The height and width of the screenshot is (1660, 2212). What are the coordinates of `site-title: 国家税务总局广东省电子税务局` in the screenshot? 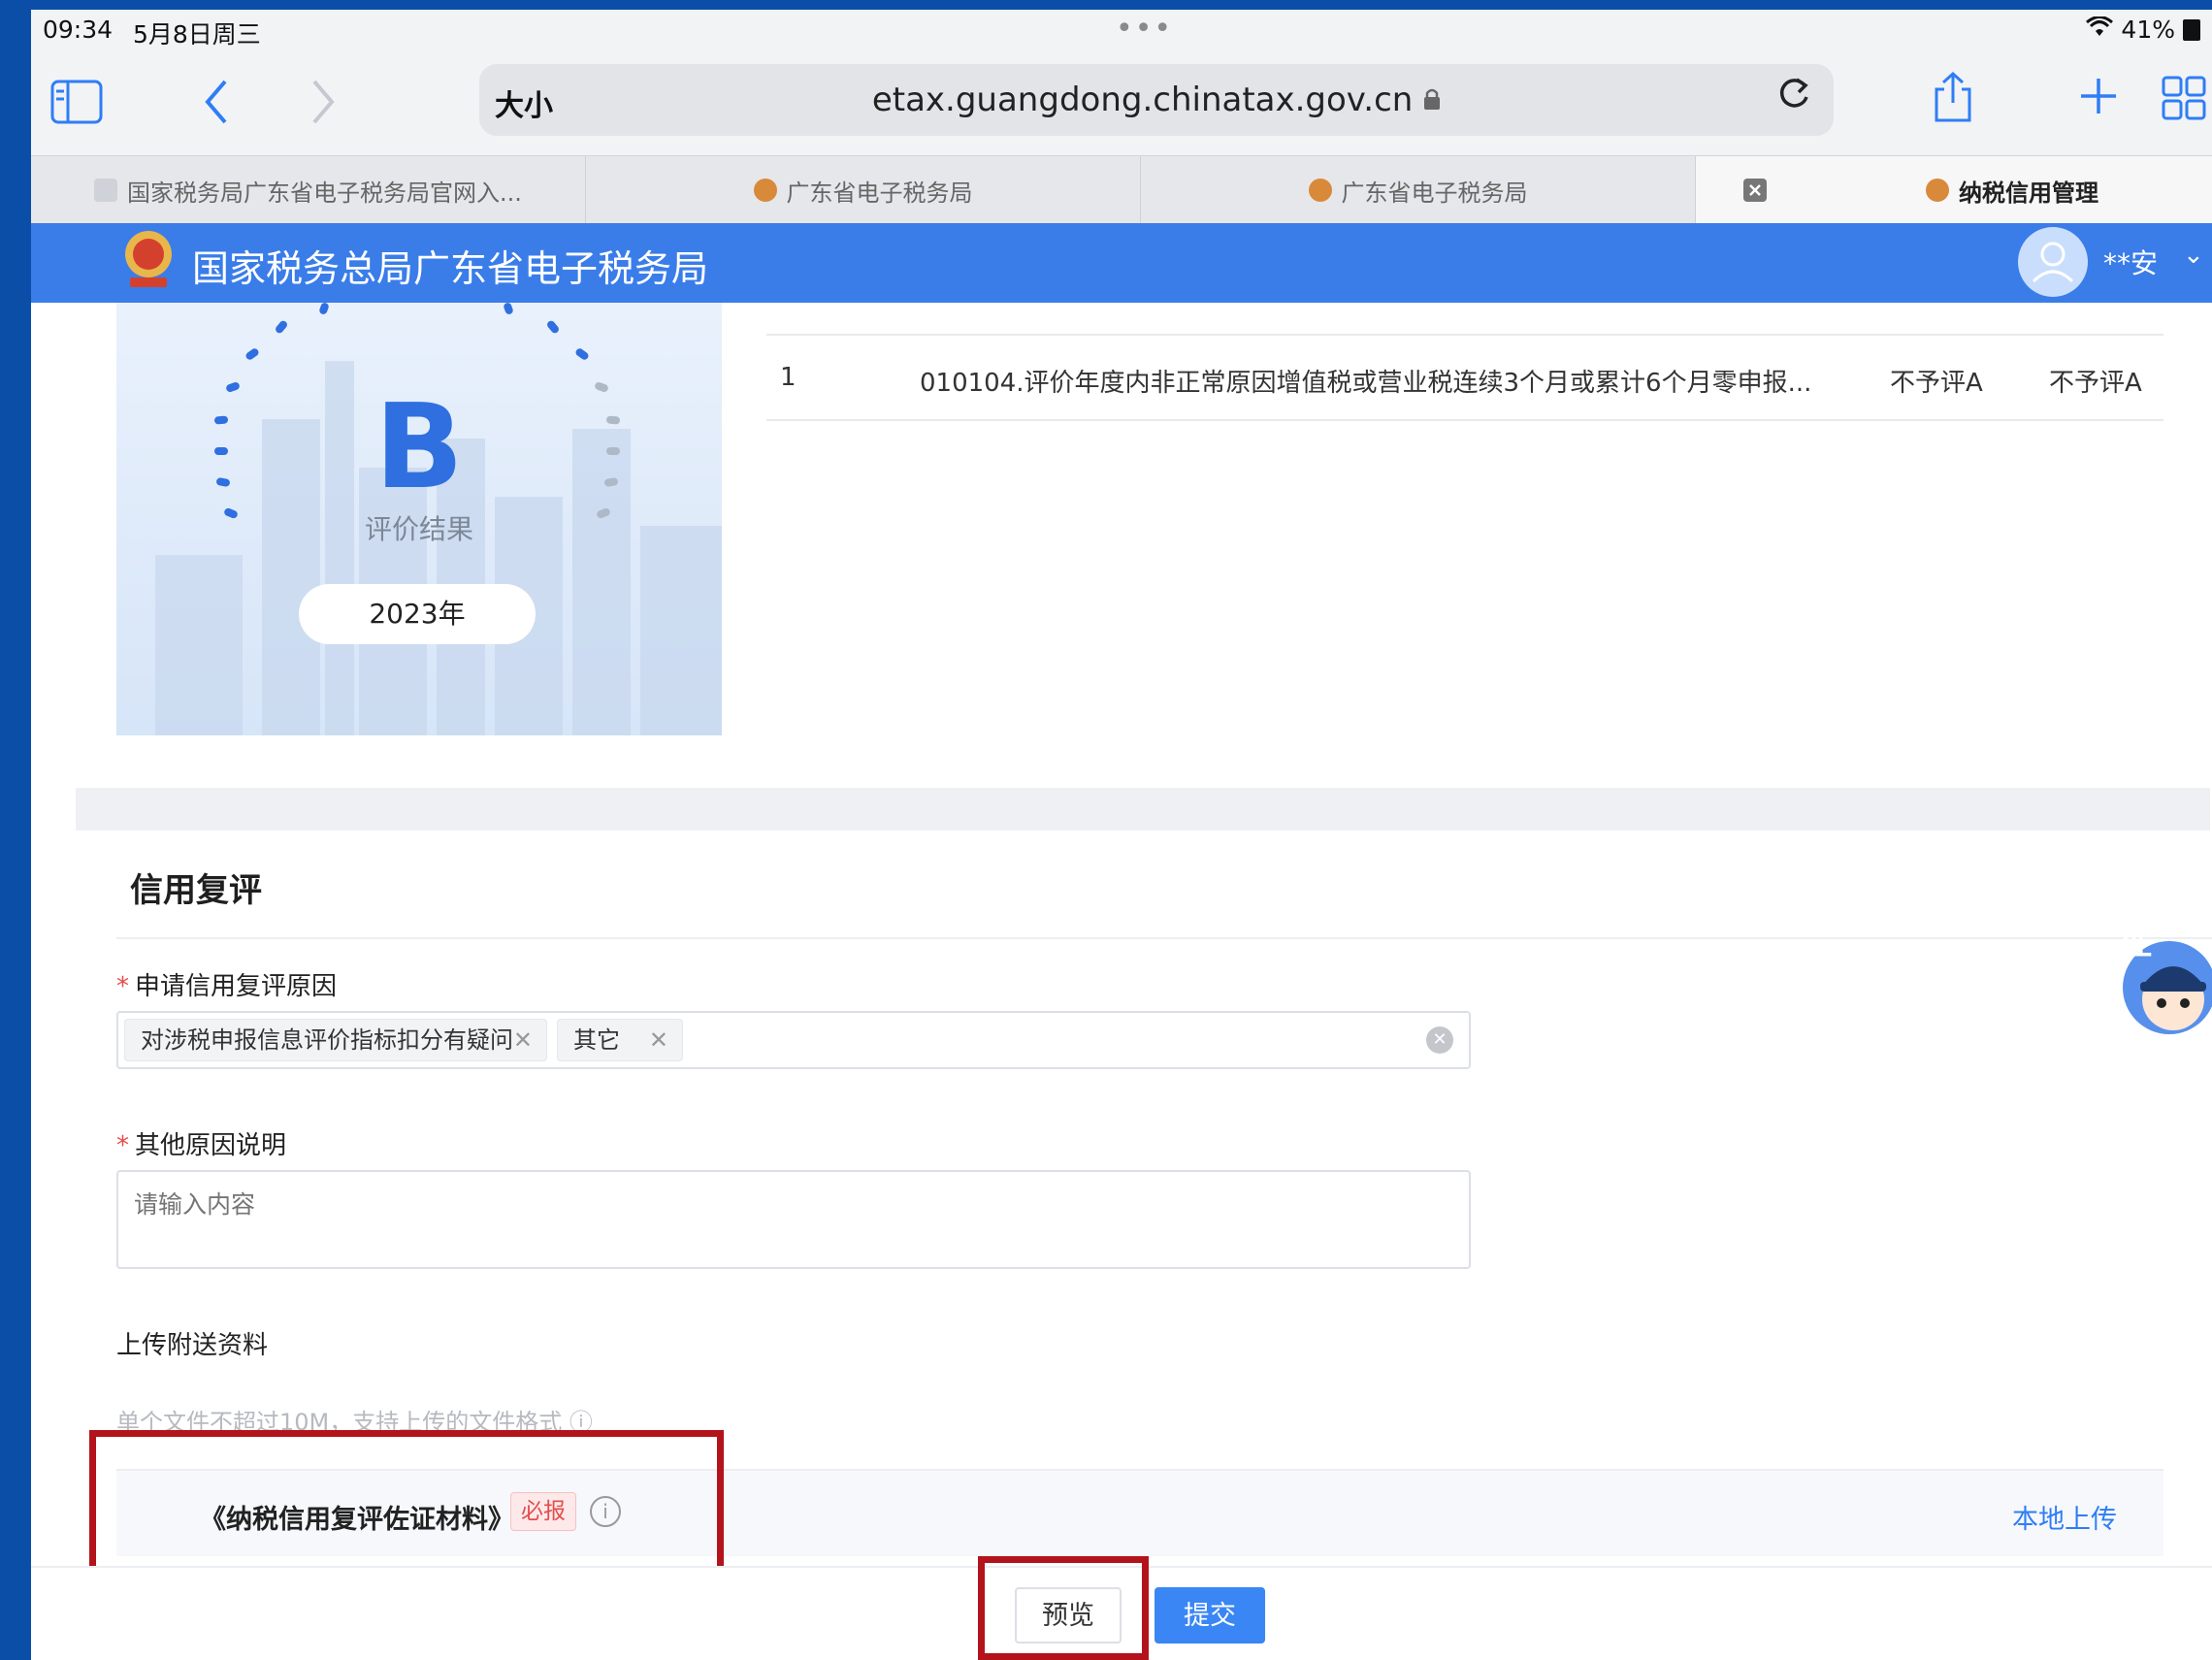 It's located at (450, 268).